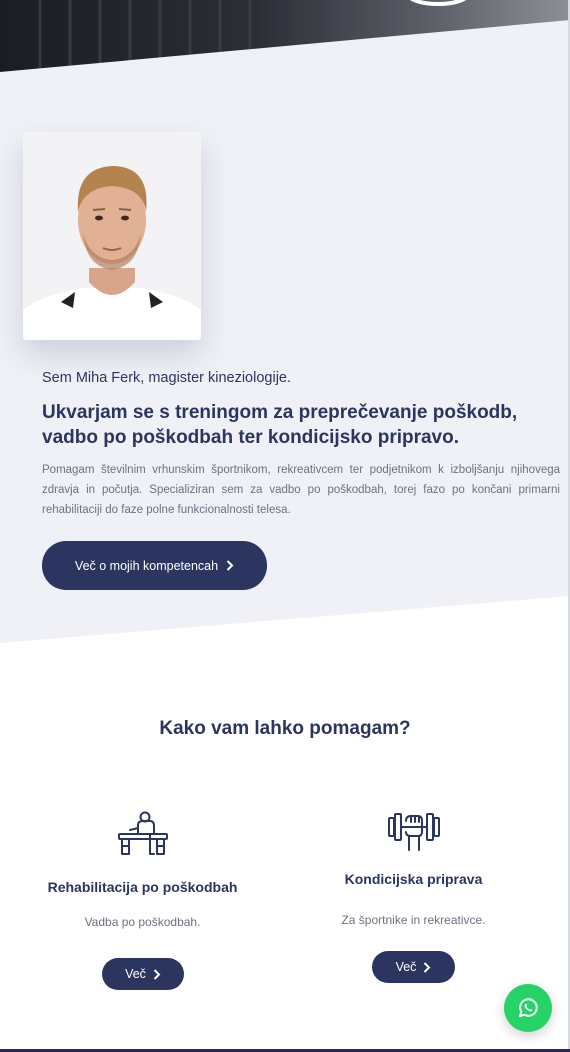  I want to click on profile-photo-illustration, so click(112, 236).